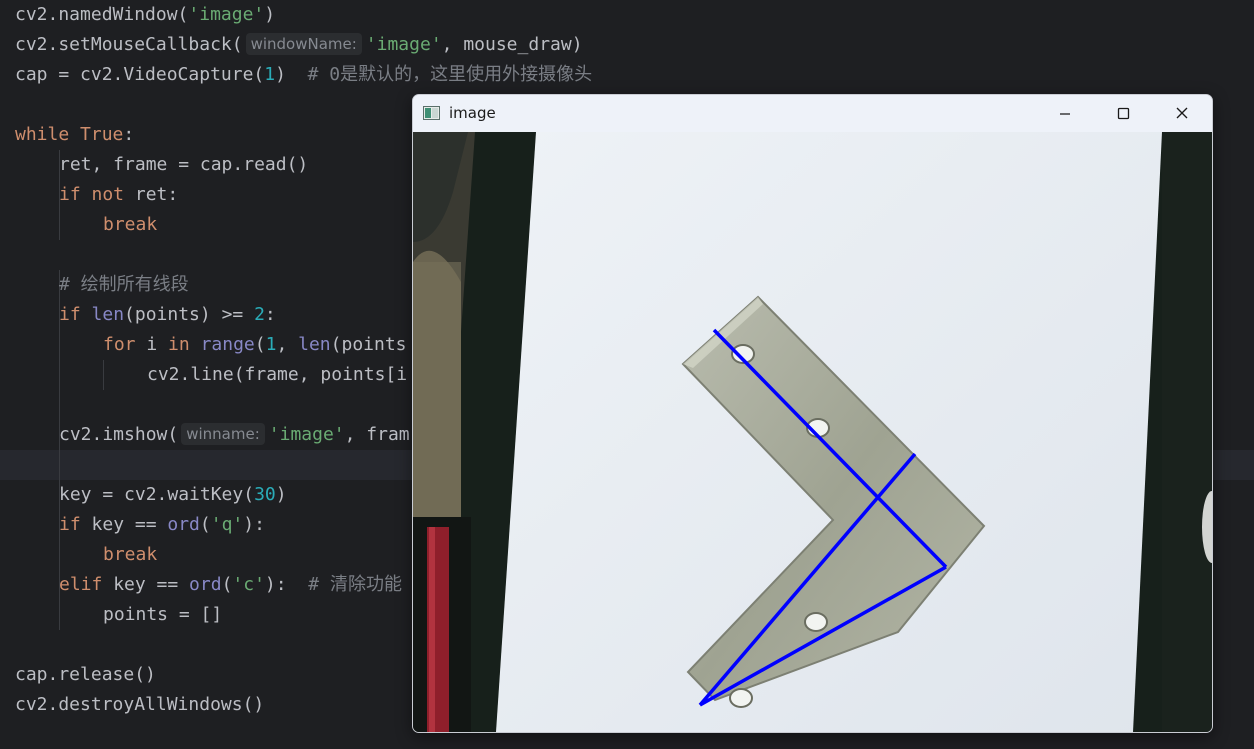 This screenshot has width=1254, height=749. I want to click on indent-guide, so click(103, 375).